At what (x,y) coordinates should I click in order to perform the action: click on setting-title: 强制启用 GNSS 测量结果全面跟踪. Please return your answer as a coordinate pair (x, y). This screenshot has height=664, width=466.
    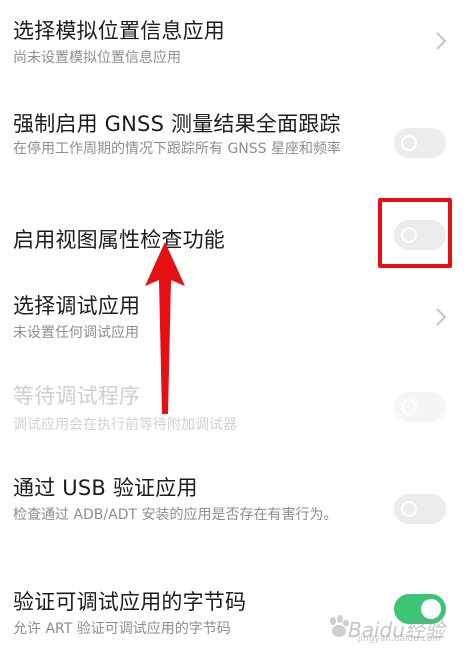
    Looking at the image, I should click on (177, 124).